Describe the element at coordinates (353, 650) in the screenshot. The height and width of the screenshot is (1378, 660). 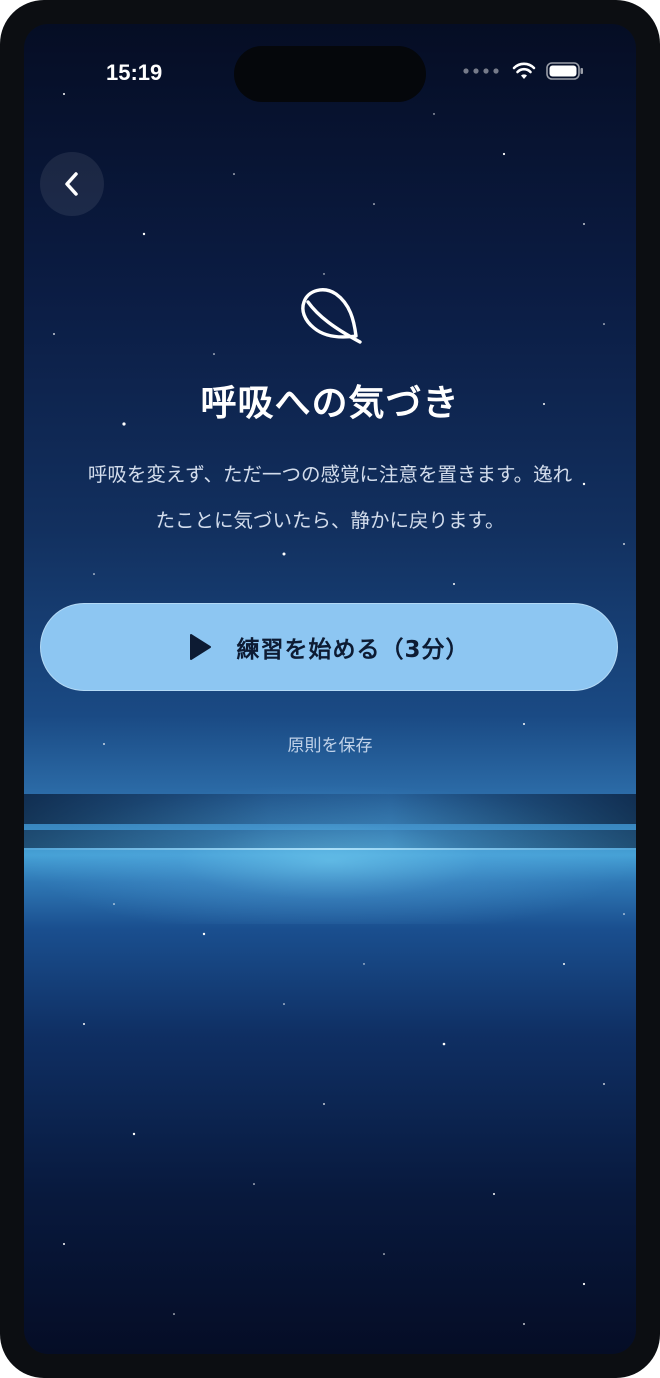
I see `start-practice-label: 練習を始める（3分）` at that location.